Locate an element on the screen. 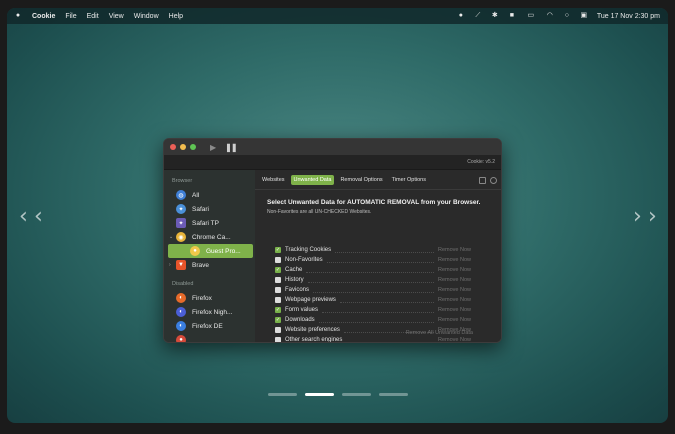 The height and width of the screenshot is (434, 675). option-label: History is located at coordinates (294, 280).